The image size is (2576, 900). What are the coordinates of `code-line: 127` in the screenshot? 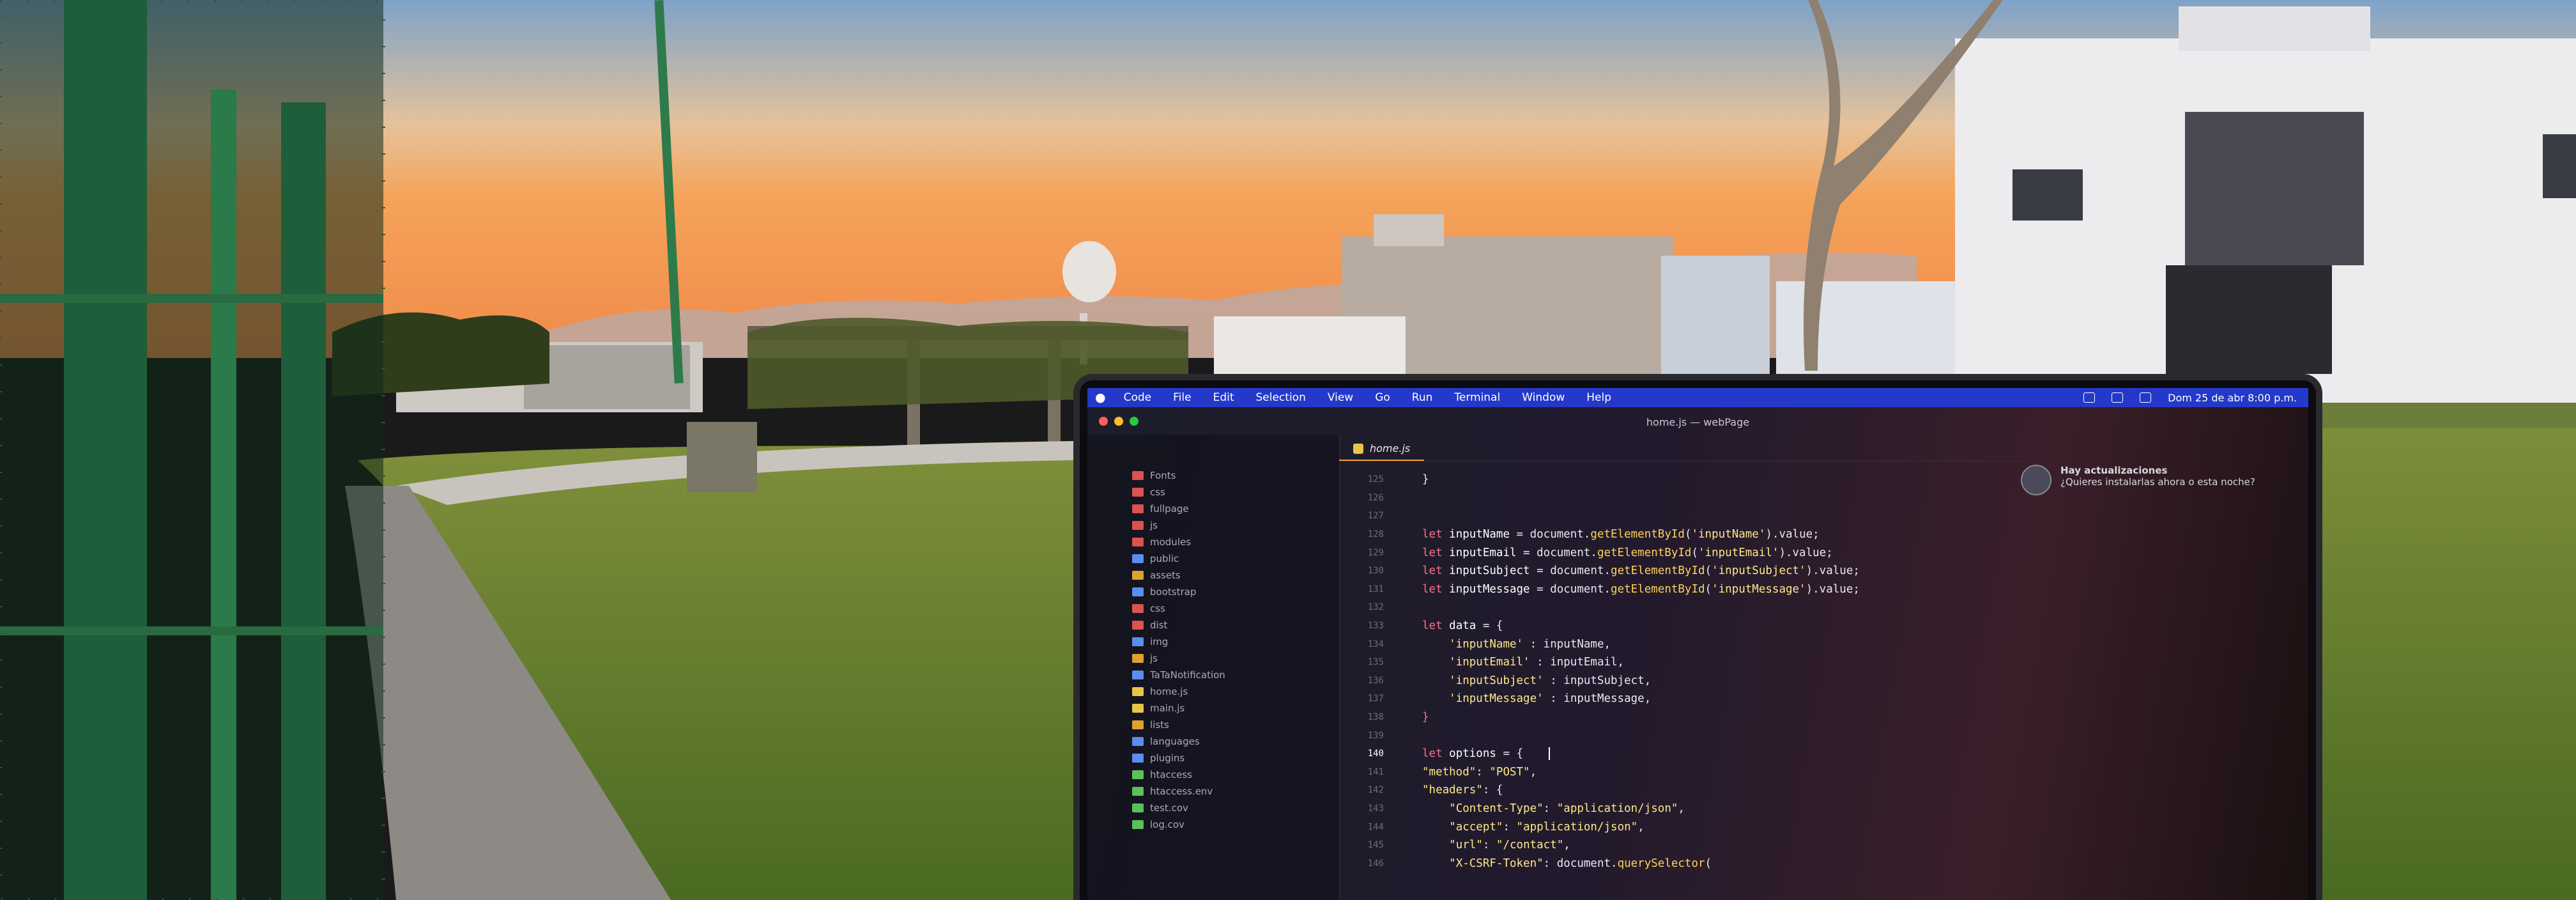 It's located at (1683, 516).